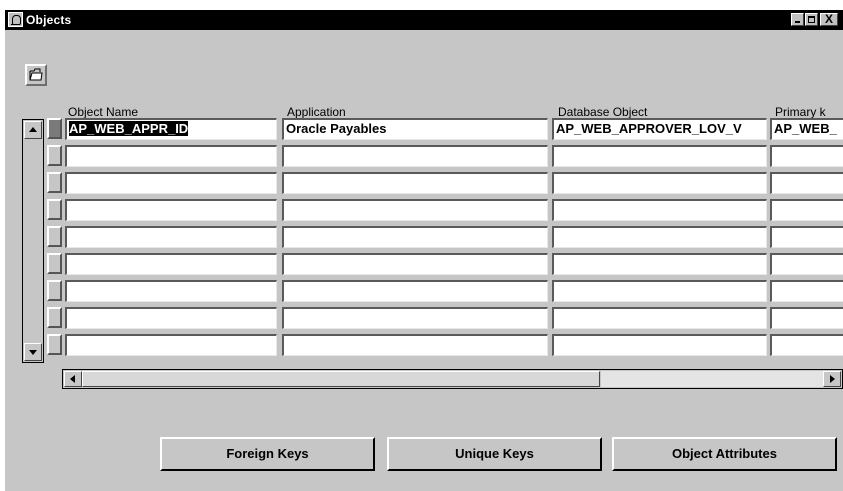 Image resolution: width=843 pixels, height=491 pixels. What do you see at coordinates (712, 379) in the screenshot?
I see `horizontal-scroll-track` at bounding box center [712, 379].